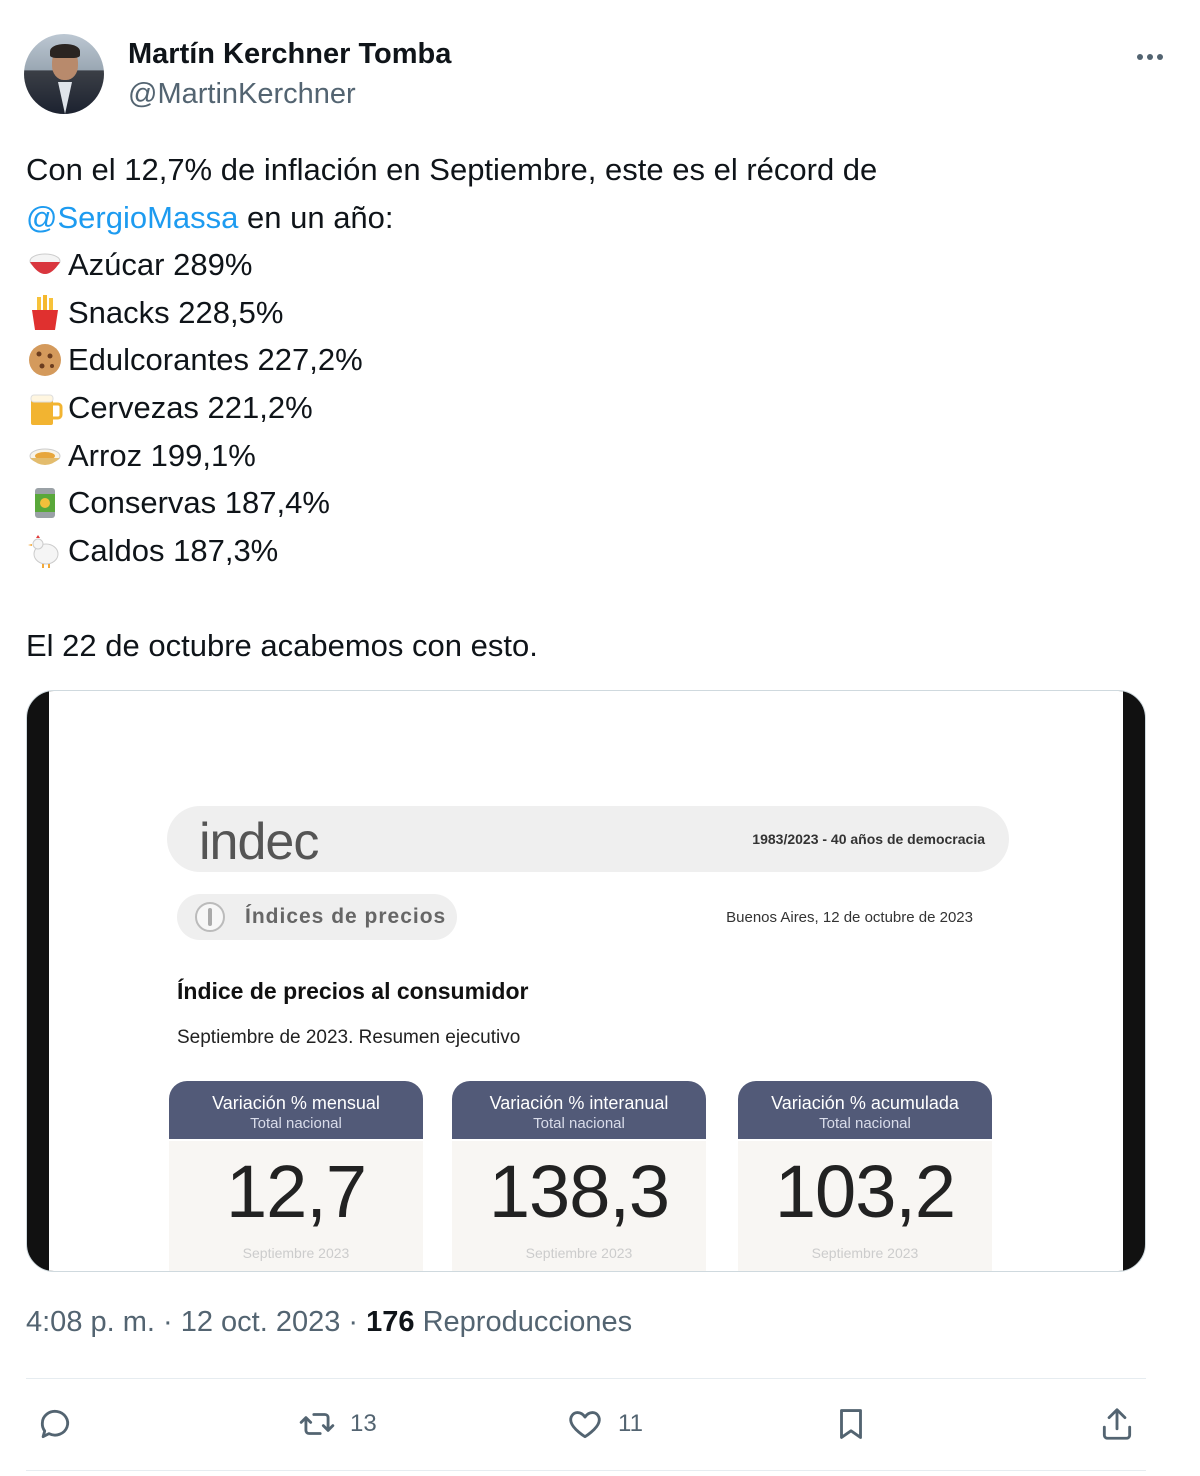  I want to click on can-icon, so click(45, 503).